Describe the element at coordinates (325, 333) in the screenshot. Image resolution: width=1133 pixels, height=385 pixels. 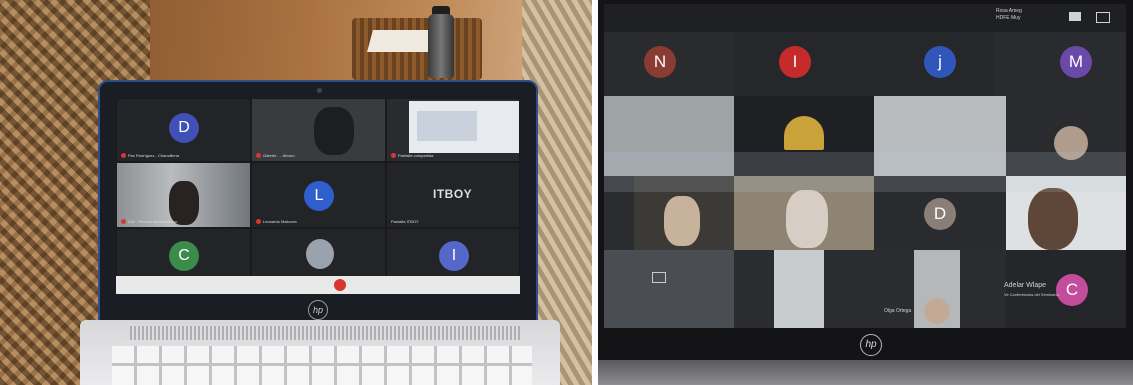
I see `speaker-grille` at that location.